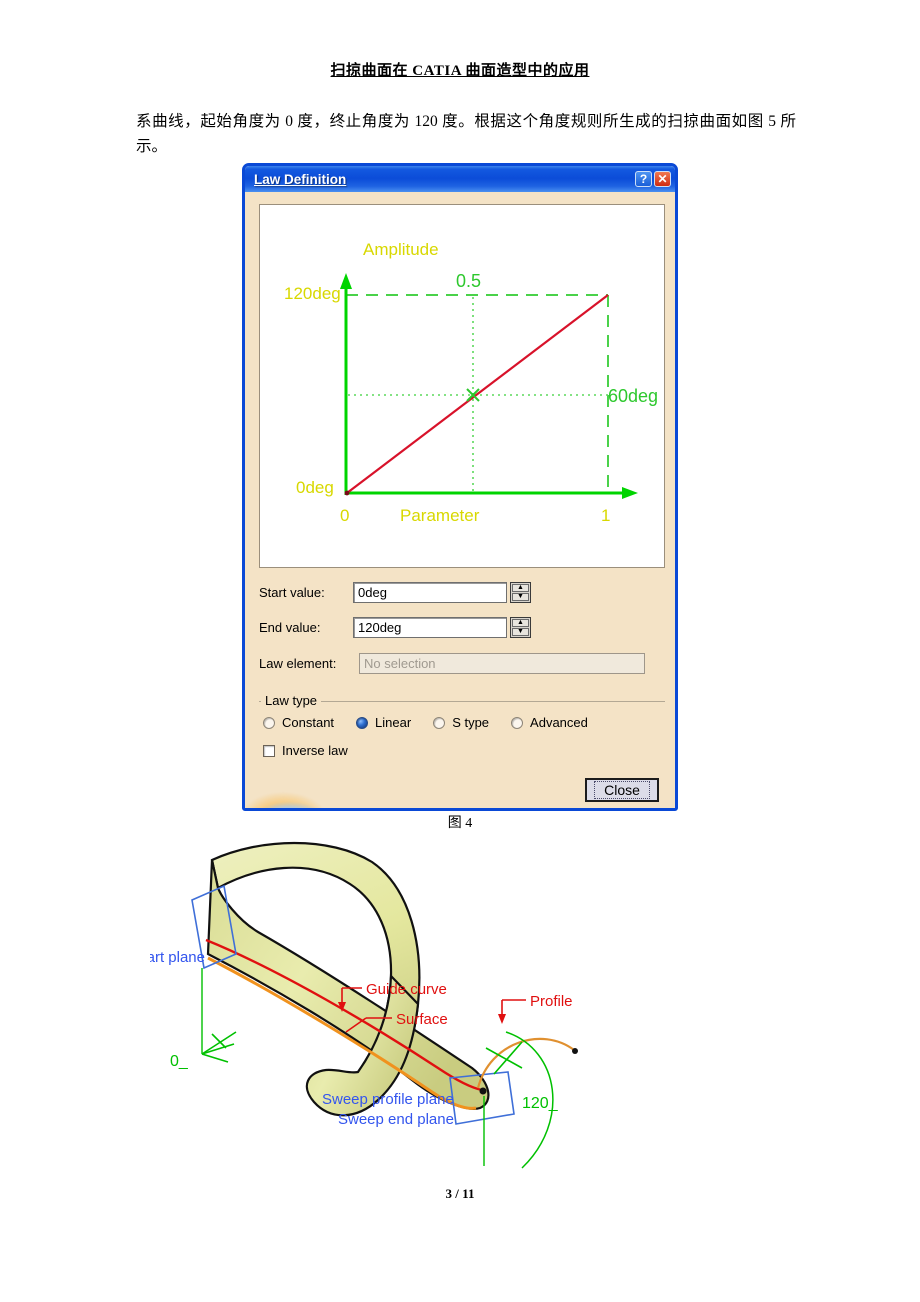  Describe the element at coordinates (460, 1193) in the screenshot. I see `page-number: 3 / 11` at that location.